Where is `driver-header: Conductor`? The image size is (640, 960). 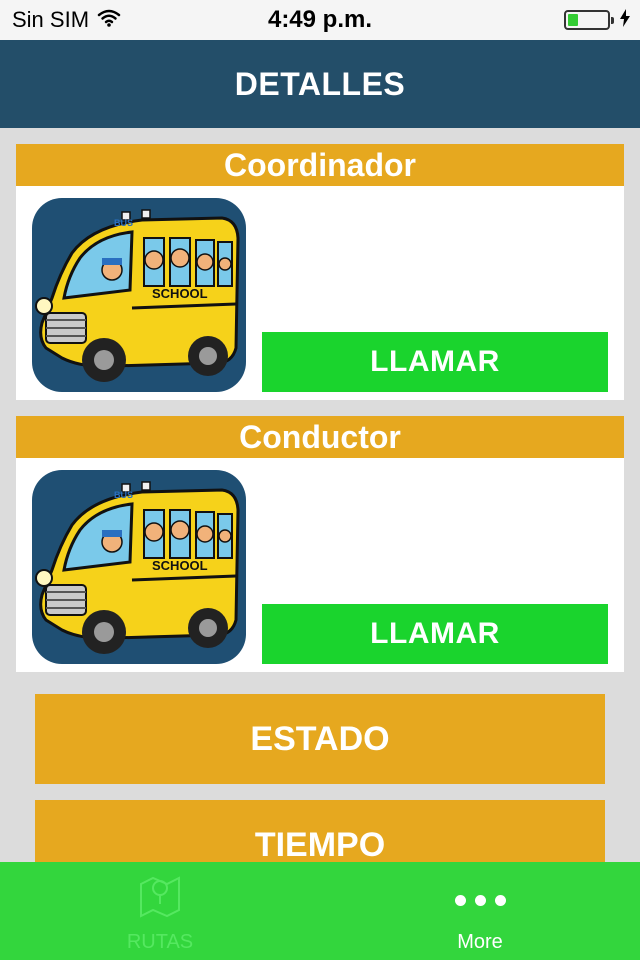
driver-header: Conductor is located at coordinates (320, 437).